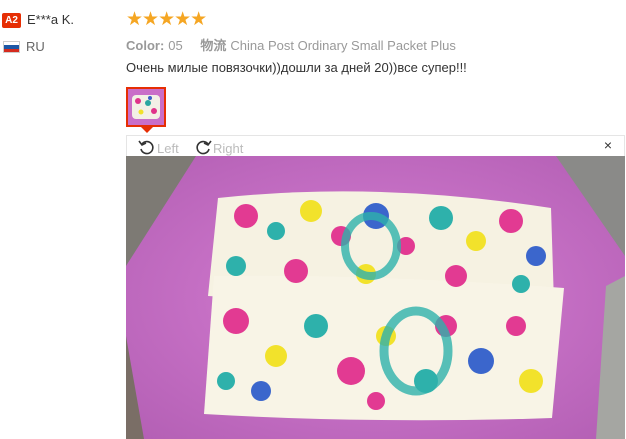  I want to click on reviewer-name: E***a K., so click(50, 19).